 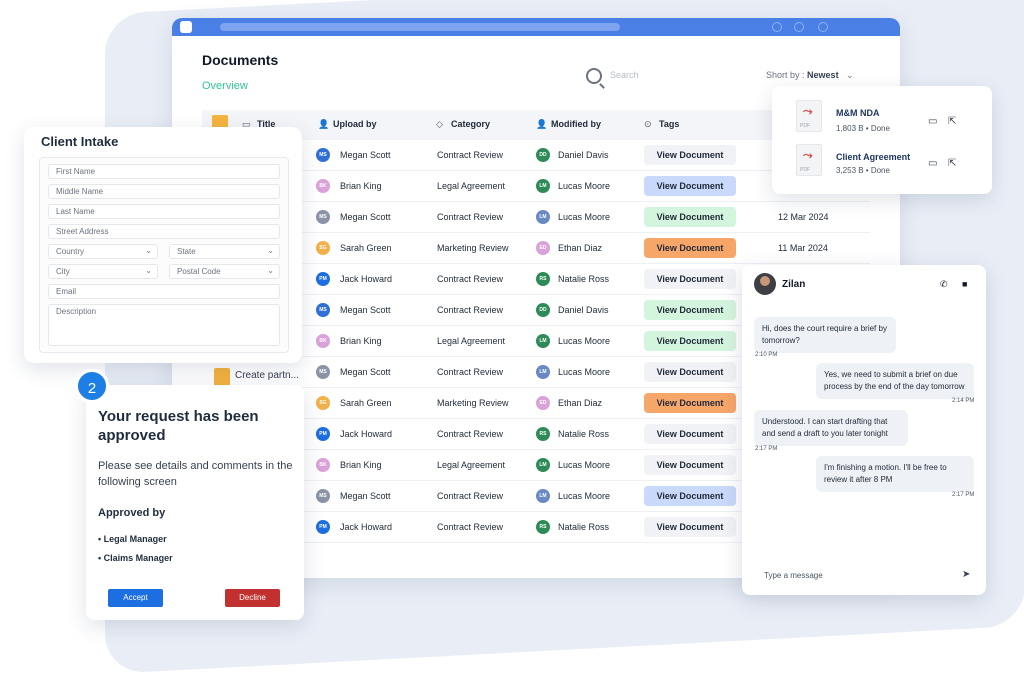 What do you see at coordinates (964, 284) in the screenshot?
I see `video-icon: ■` at bounding box center [964, 284].